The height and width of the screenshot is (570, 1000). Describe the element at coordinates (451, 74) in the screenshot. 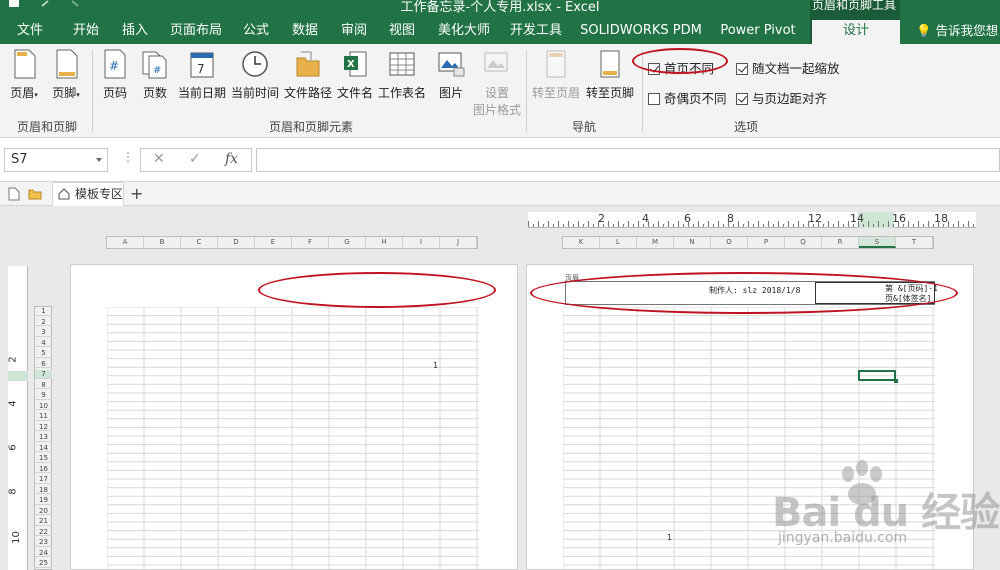

I see `picture-button: 图片` at that location.